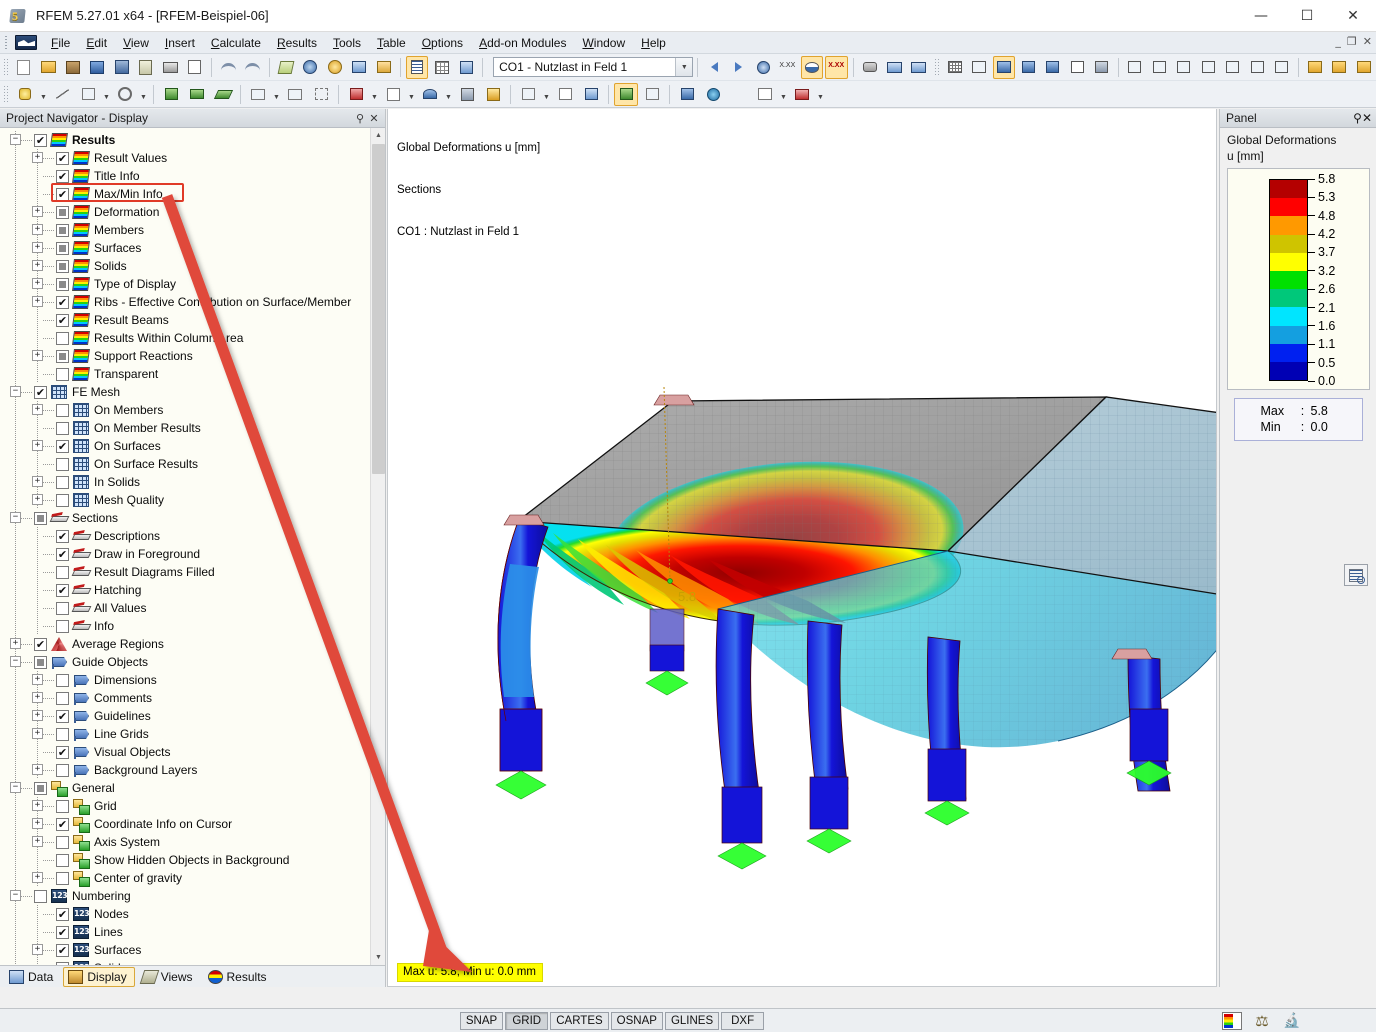 Image resolution: width=1376 pixels, height=1032 pixels. Describe the element at coordinates (62, 320) in the screenshot. I see `checkbox-result-beams: ✔` at that location.